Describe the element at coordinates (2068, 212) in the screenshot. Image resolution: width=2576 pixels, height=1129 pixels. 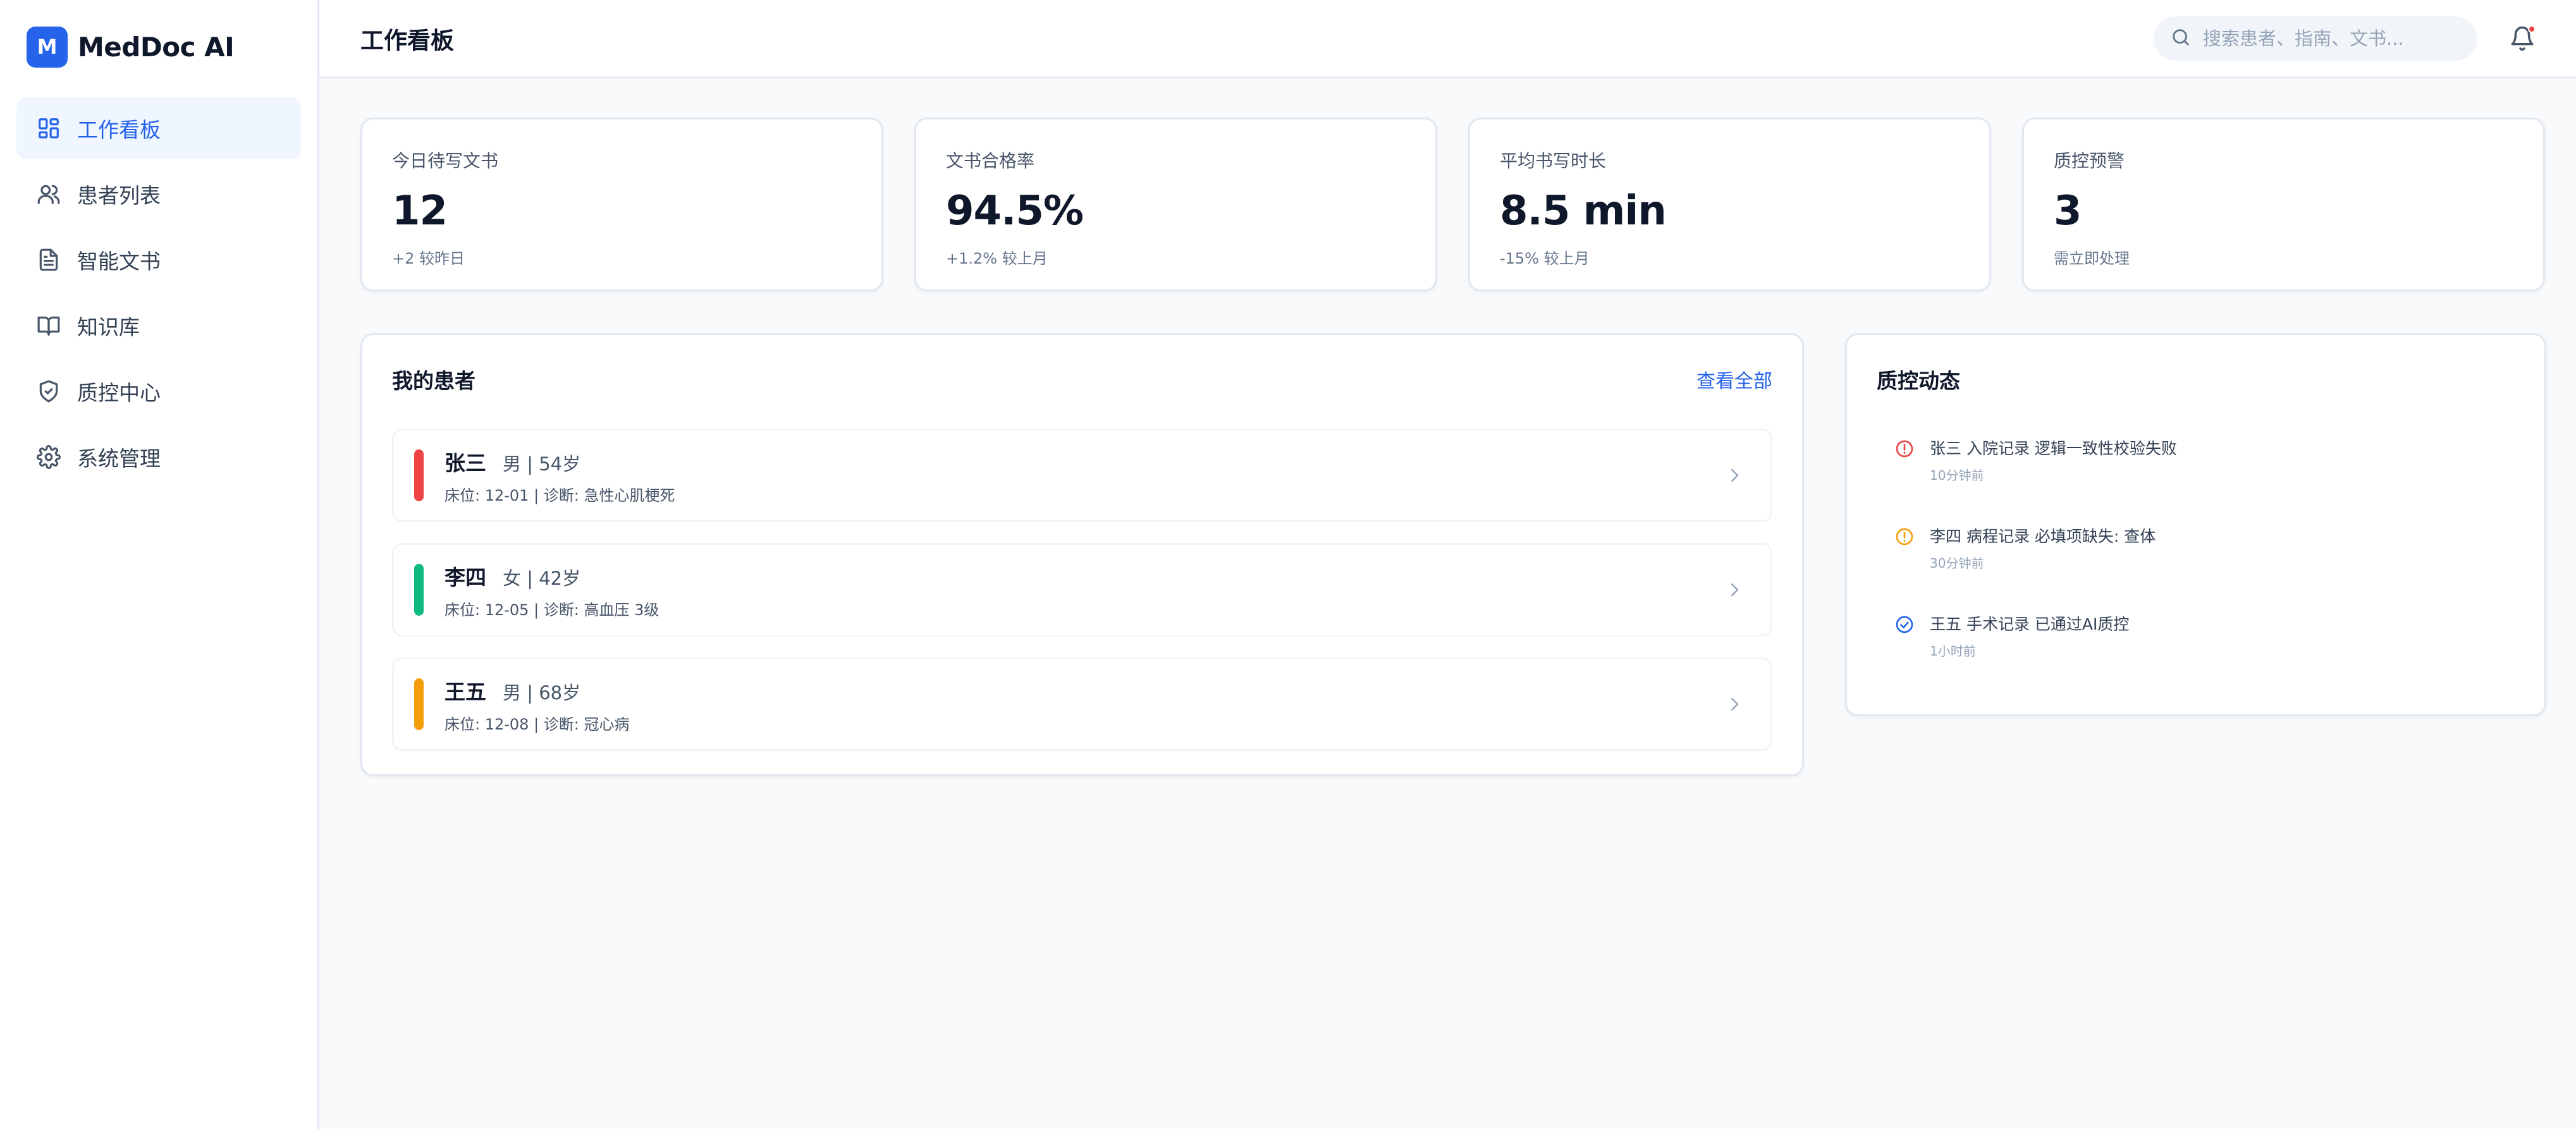
I see `stat-value: 3` at that location.